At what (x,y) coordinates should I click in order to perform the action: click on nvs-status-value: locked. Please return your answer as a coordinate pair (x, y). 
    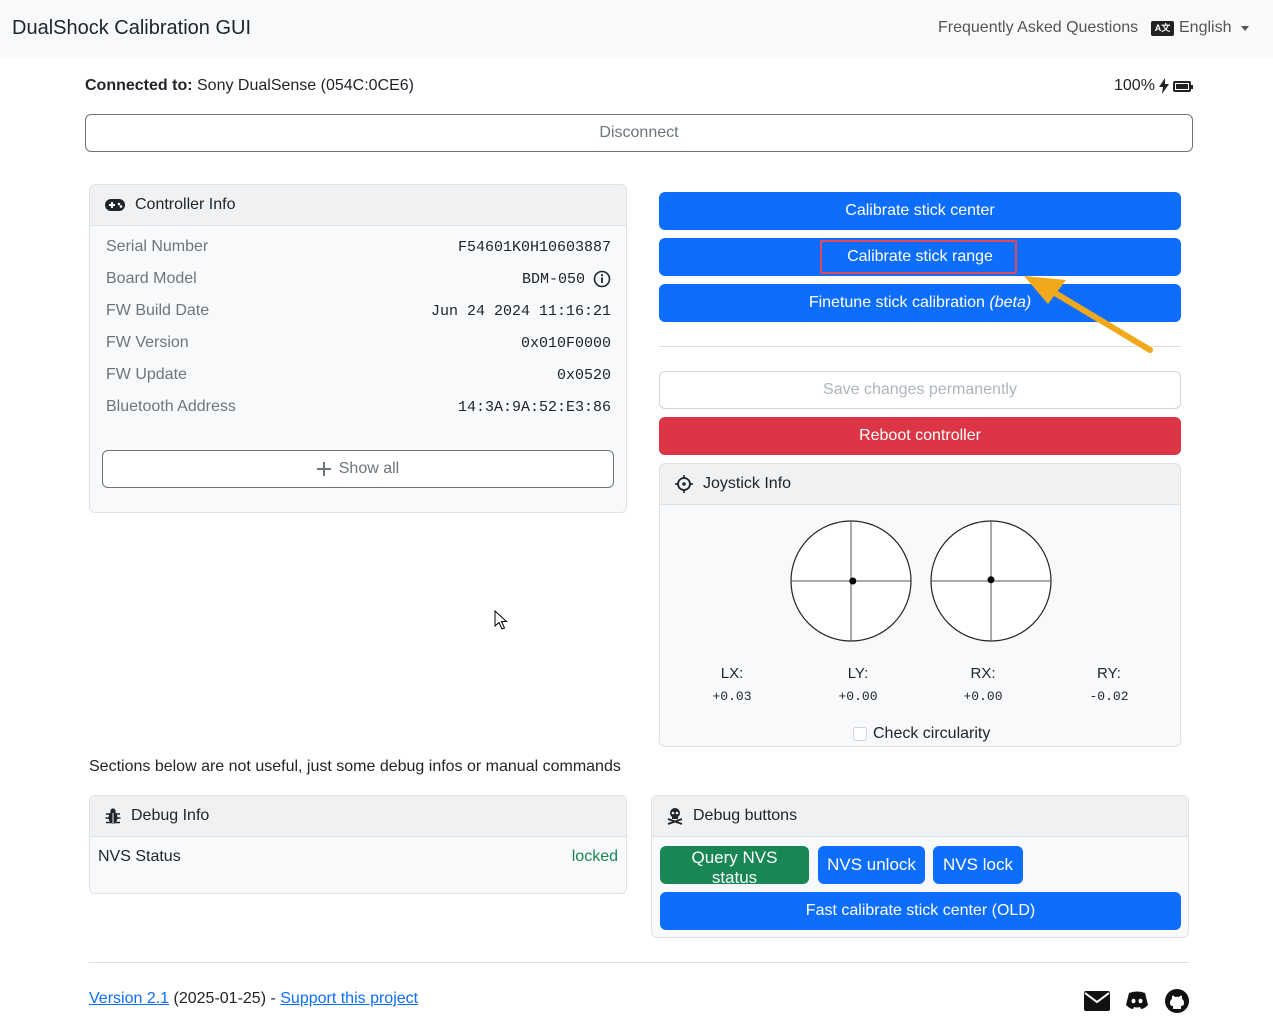
    Looking at the image, I should click on (594, 856).